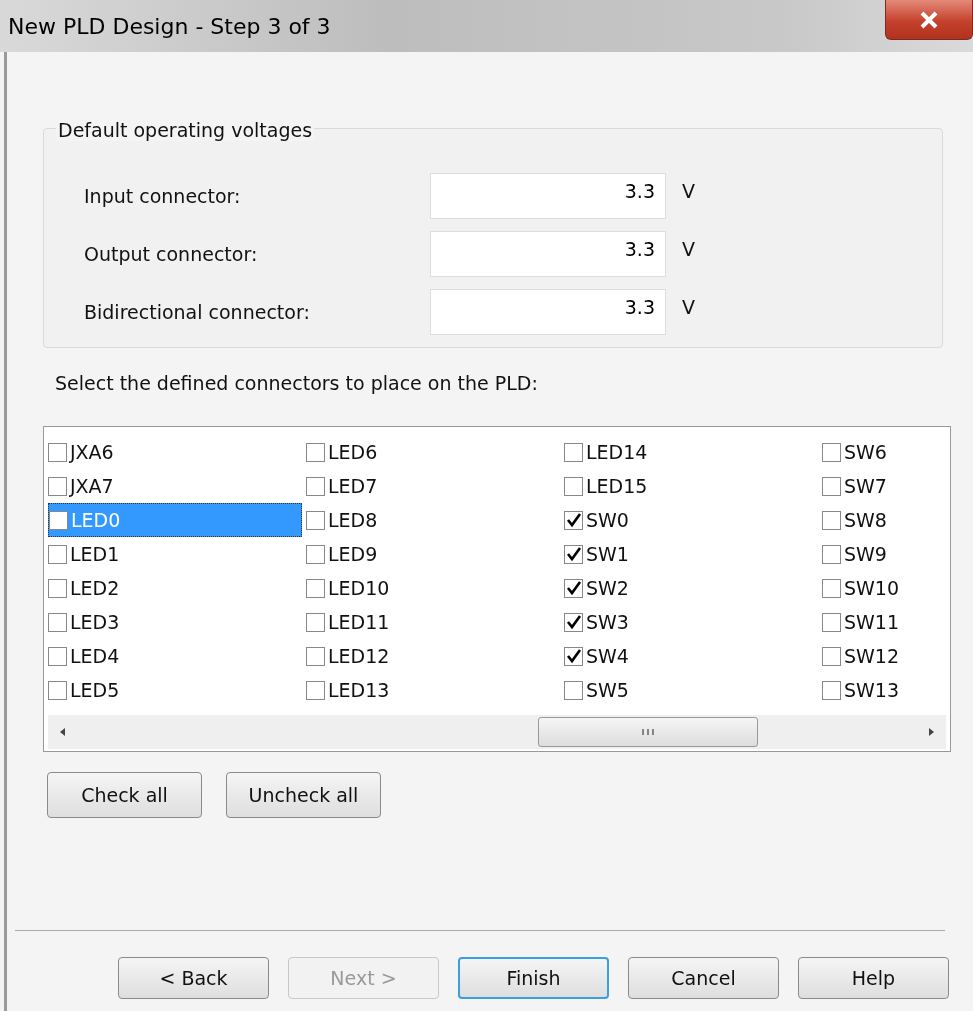  What do you see at coordinates (433, 690) in the screenshot?
I see `connector-item: LED13` at bounding box center [433, 690].